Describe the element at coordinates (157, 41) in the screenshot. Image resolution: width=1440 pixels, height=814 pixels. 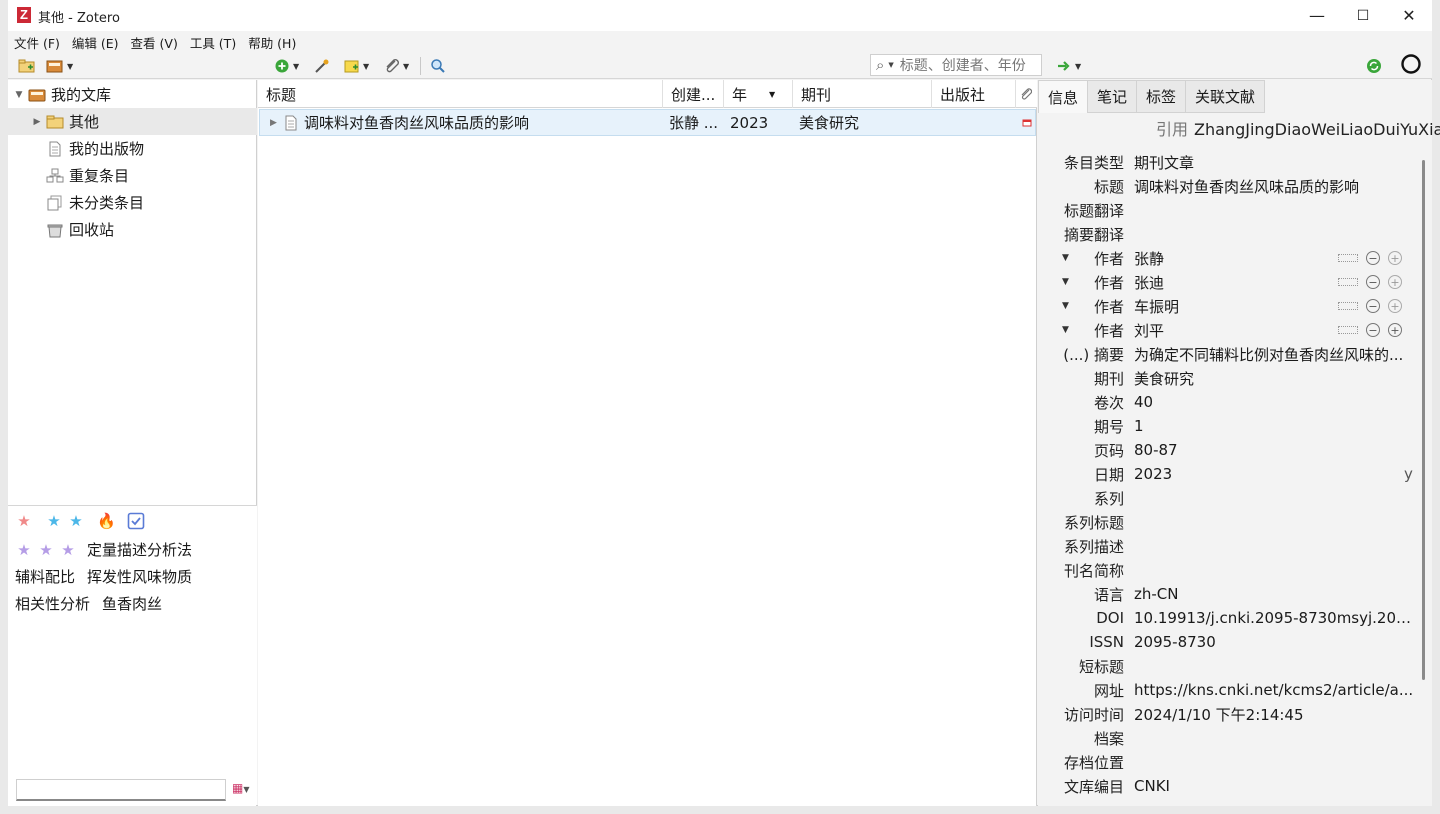
I see `menu-view: 查看 (V)` at that location.